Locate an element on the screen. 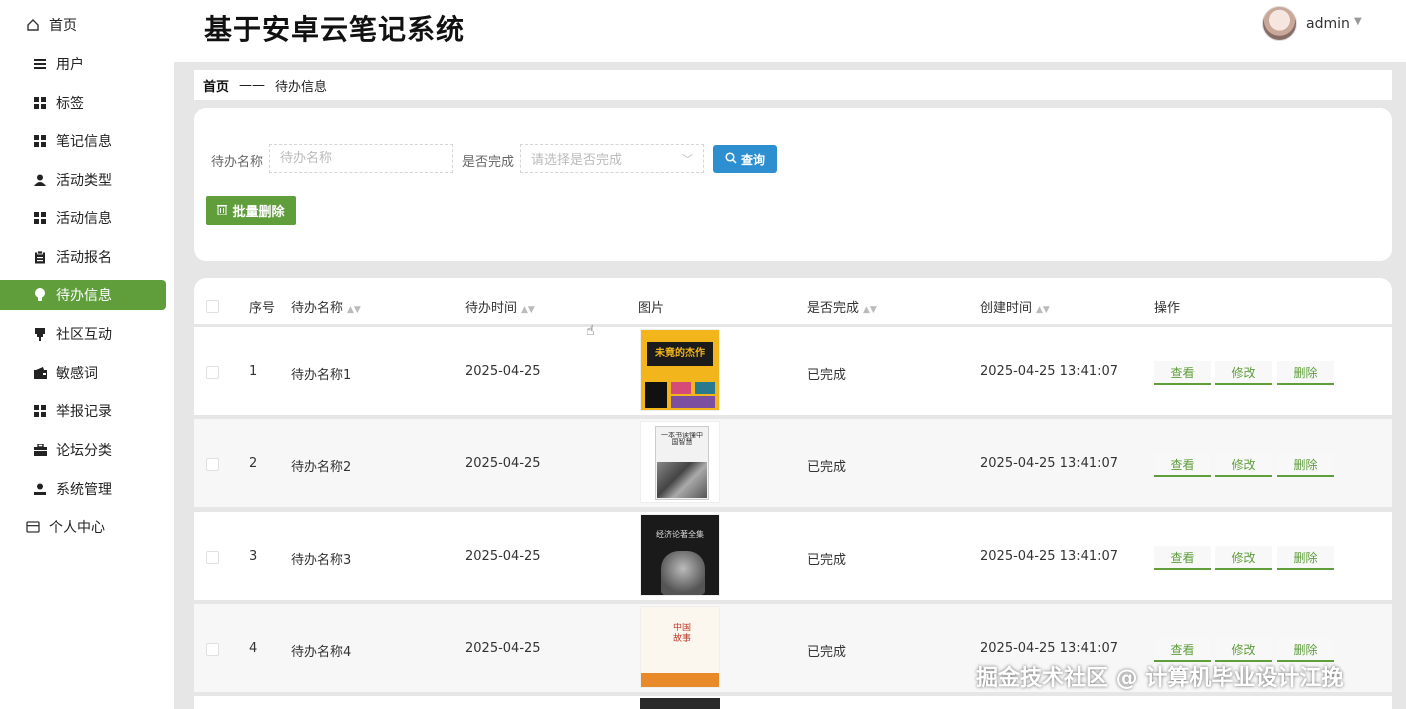  book-cover-image: 一本书读懂中国智慧 is located at coordinates (680, 462).